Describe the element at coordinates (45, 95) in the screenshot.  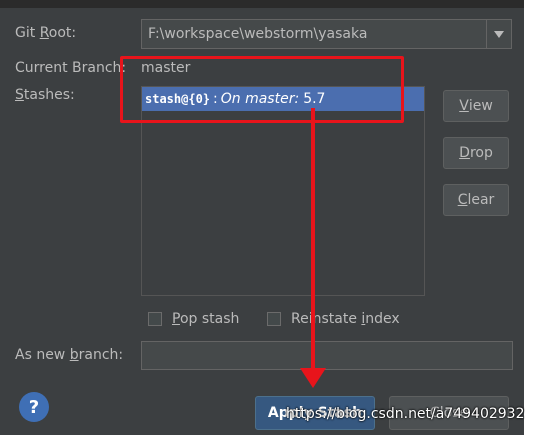
I see `stashes-label: Stashes:` at that location.